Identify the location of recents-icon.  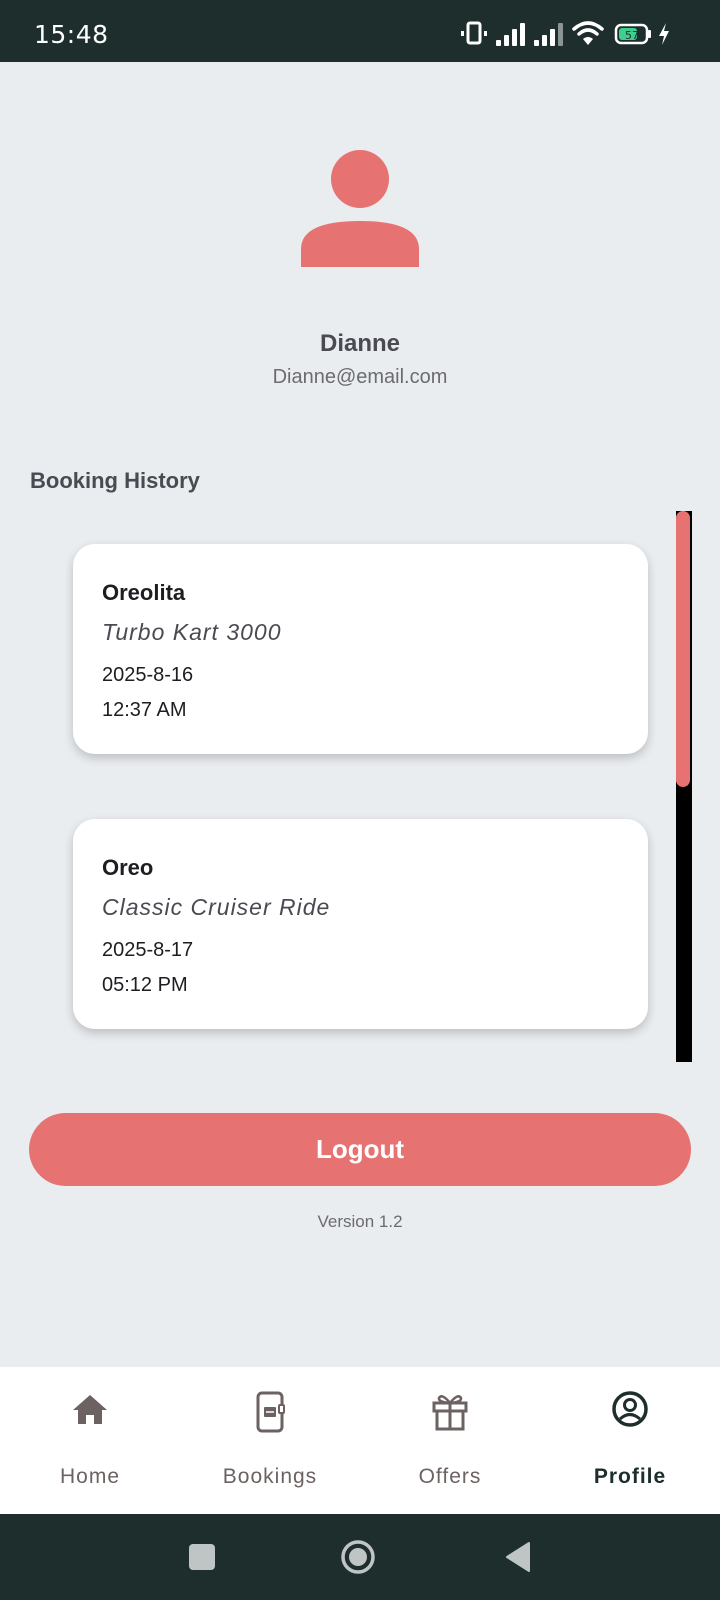
(202, 1557).